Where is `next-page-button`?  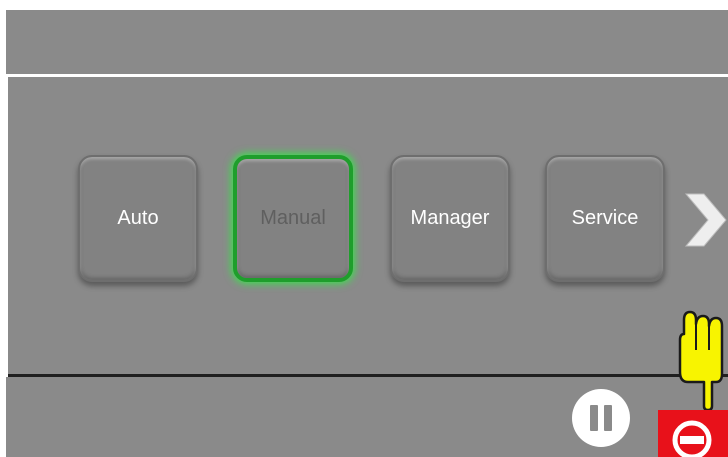
next-page-button is located at coordinates (705, 220).